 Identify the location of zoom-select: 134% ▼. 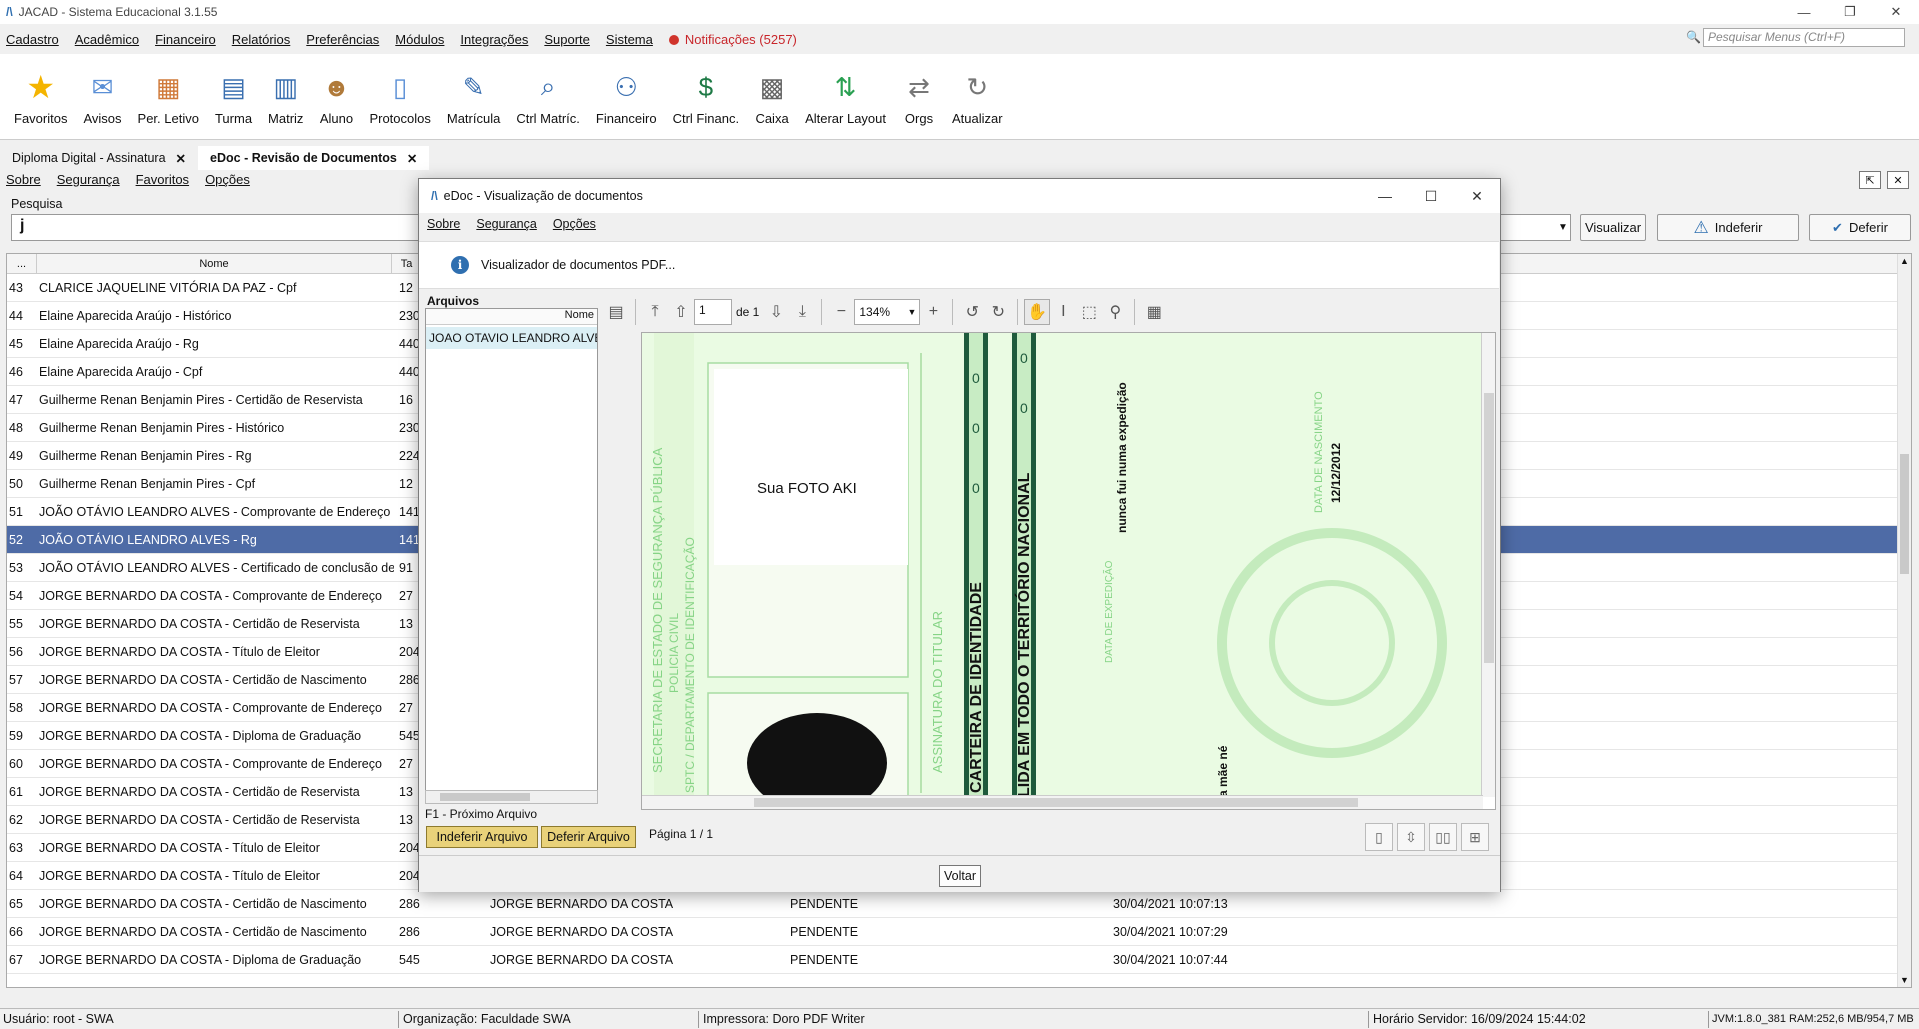
(887, 312).